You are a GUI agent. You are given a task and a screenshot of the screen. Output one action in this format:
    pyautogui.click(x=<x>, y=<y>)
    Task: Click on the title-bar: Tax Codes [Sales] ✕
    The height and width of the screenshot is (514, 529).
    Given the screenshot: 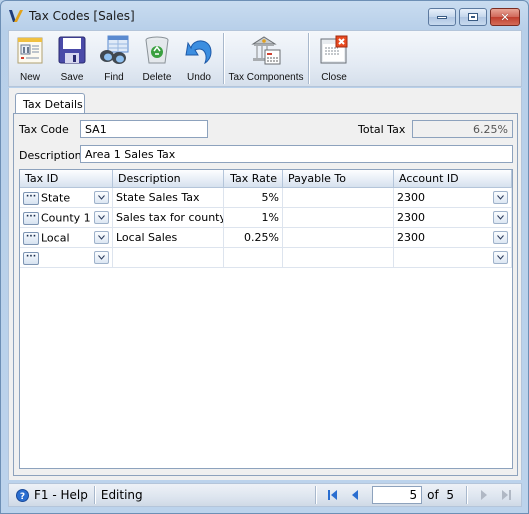 What is the action you would take?
    pyautogui.click(x=264, y=16)
    